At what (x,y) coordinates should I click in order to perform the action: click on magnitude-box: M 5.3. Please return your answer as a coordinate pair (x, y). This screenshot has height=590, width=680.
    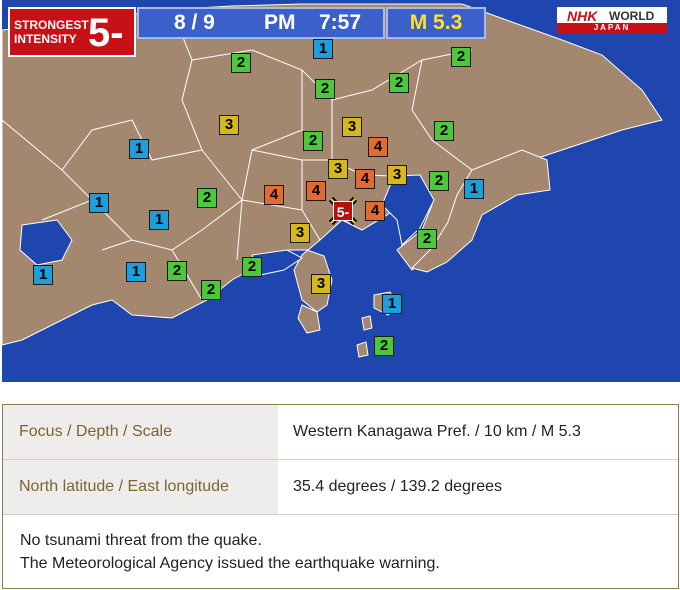
    Looking at the image, I should click on (436, 23).